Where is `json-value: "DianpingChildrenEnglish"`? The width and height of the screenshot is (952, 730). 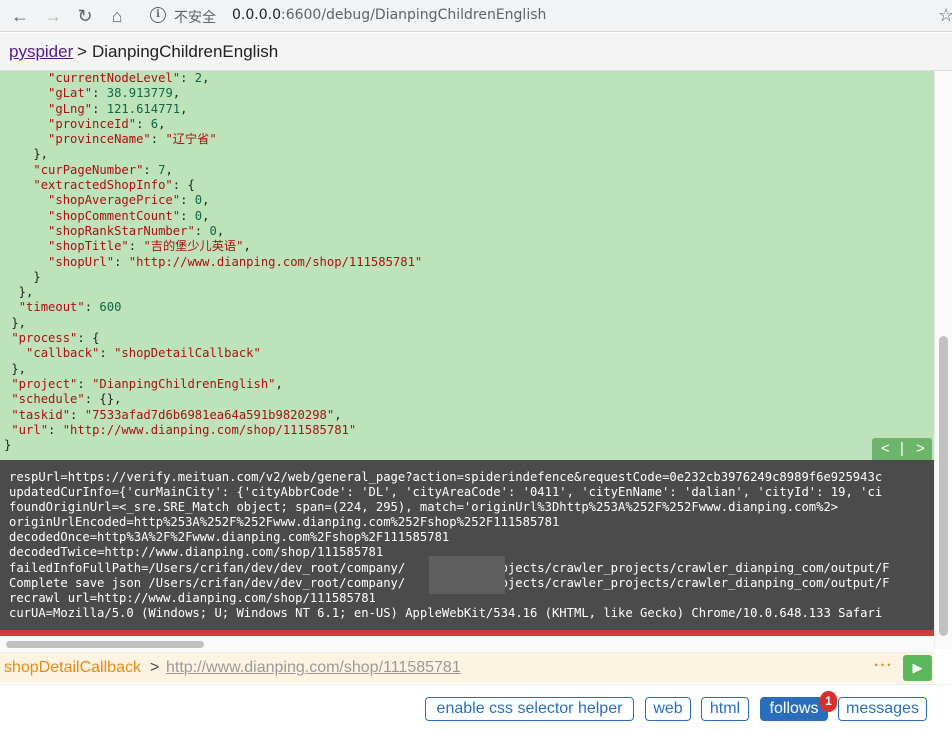
json-value: "DianpingChildrenEnglish" is located at coordinates (184, 383).